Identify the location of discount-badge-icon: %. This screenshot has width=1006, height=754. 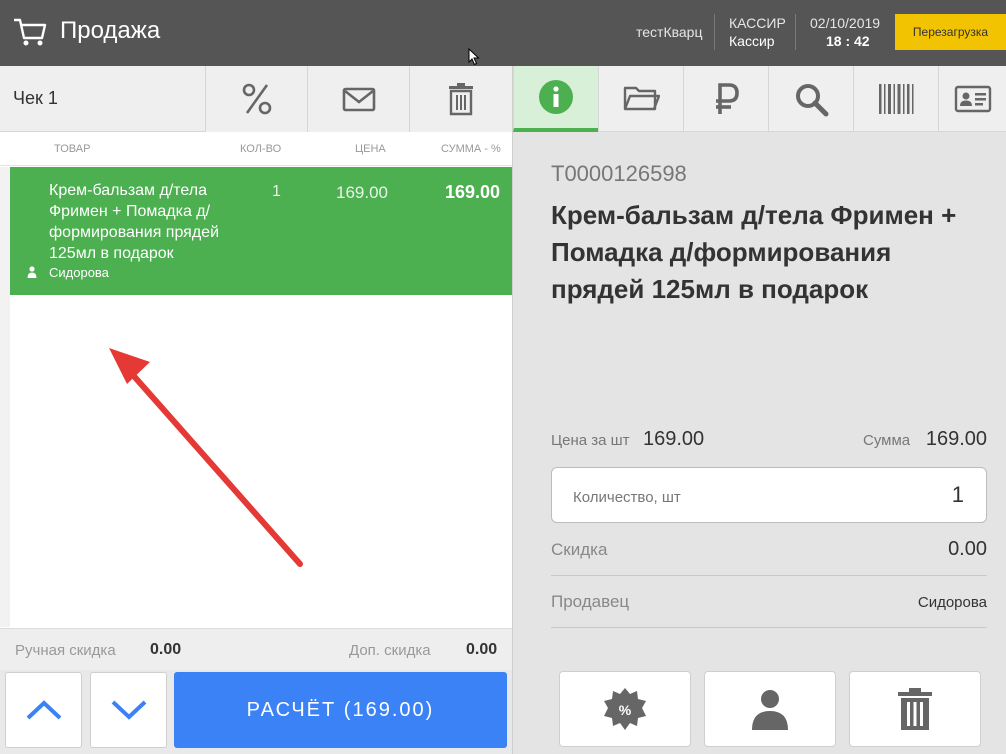
(625, 709).